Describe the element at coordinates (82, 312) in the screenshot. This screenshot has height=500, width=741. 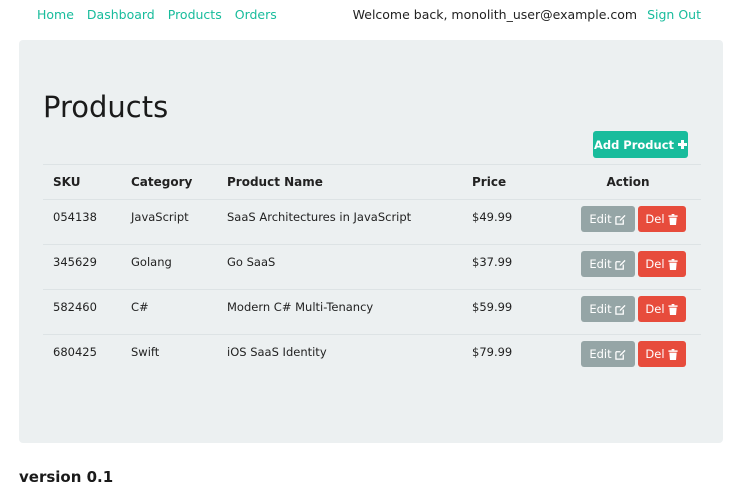
I see `cell-sku: 582460` at that location.